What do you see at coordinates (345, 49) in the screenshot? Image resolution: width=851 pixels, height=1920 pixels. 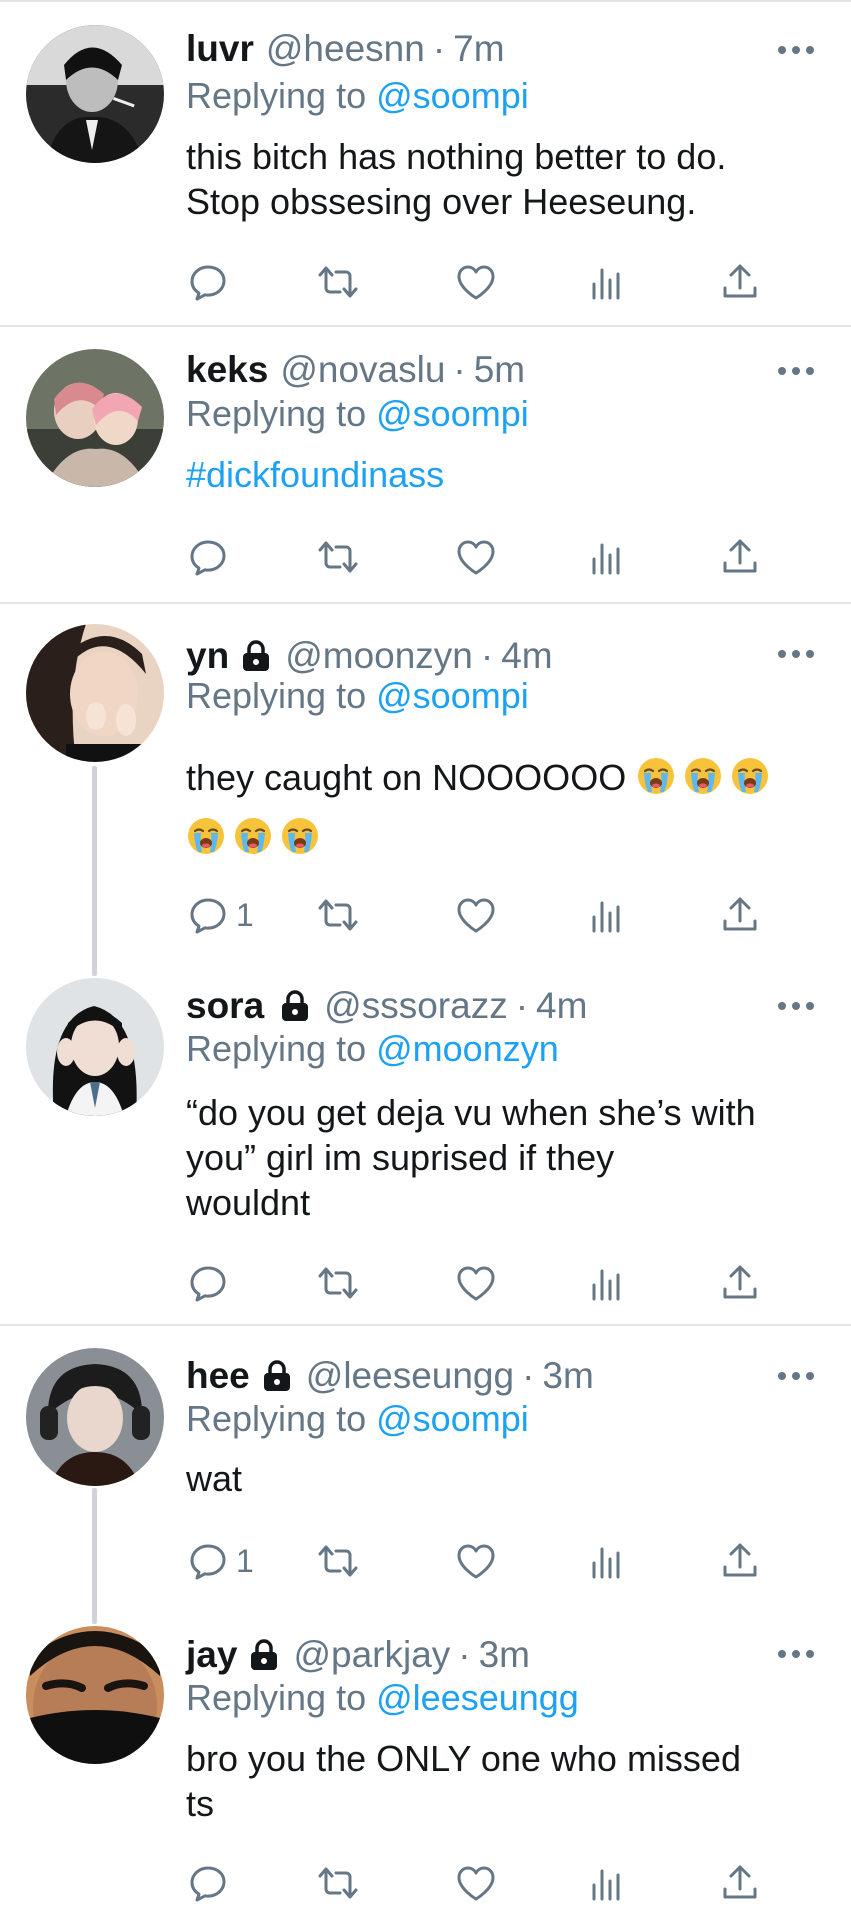 I see `user-handle: @heesnn` at bounding box center [345, 49].